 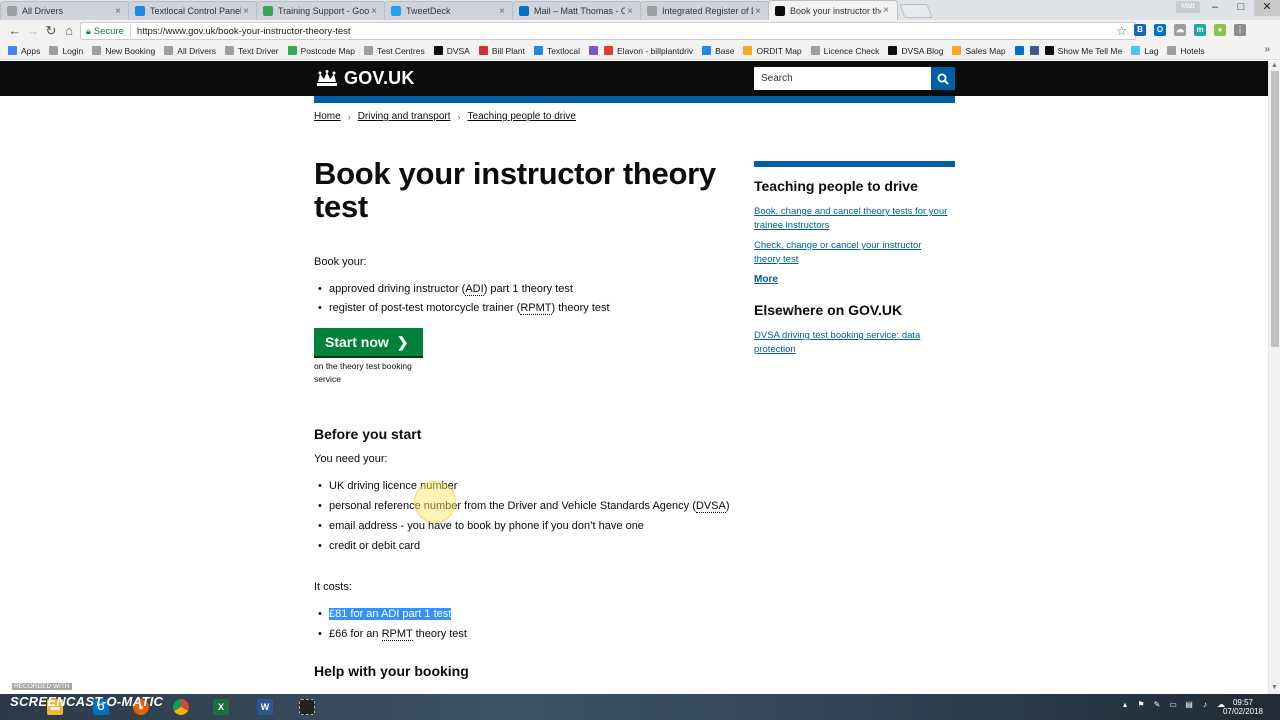 I want to click on bookmark-item: Postcode Map, so click(x=321, y=51).